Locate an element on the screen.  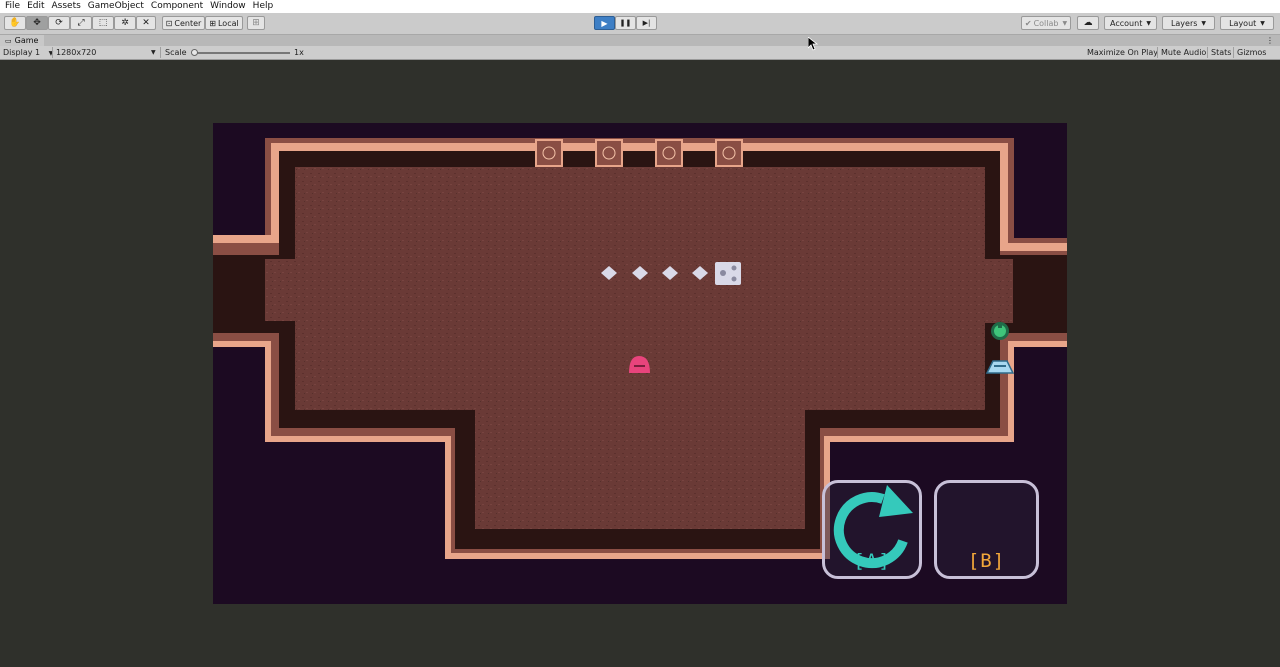
menu-window: Window is located at coordinates (225, 6).